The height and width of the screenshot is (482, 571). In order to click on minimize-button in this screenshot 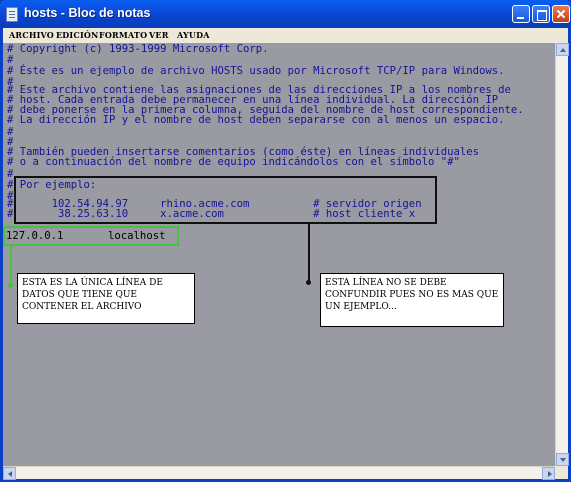, I will do `click(521, 14)`.